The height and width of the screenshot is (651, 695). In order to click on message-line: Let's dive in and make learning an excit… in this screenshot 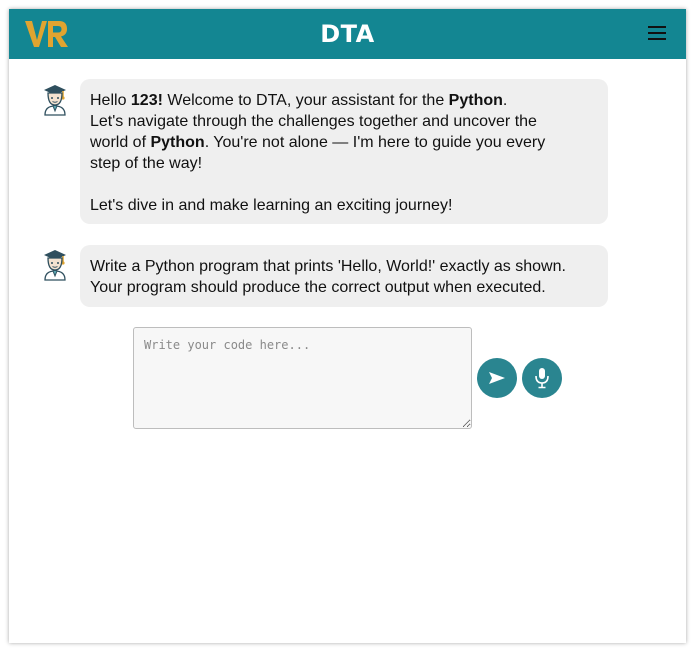, I will do `click(271, 205)`.